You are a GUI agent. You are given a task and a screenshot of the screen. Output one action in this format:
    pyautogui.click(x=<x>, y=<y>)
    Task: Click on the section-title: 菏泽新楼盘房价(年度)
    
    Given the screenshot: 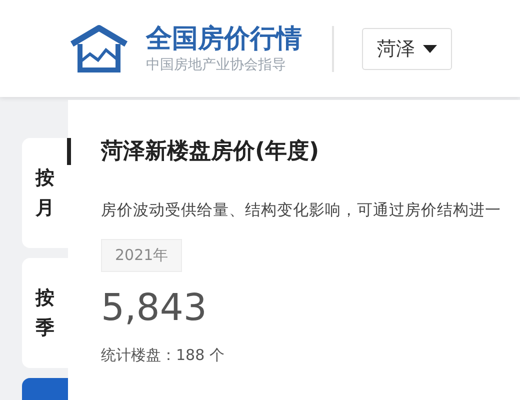 What is the action you would take?
    pyautogui.click(x=210, y=152)
    